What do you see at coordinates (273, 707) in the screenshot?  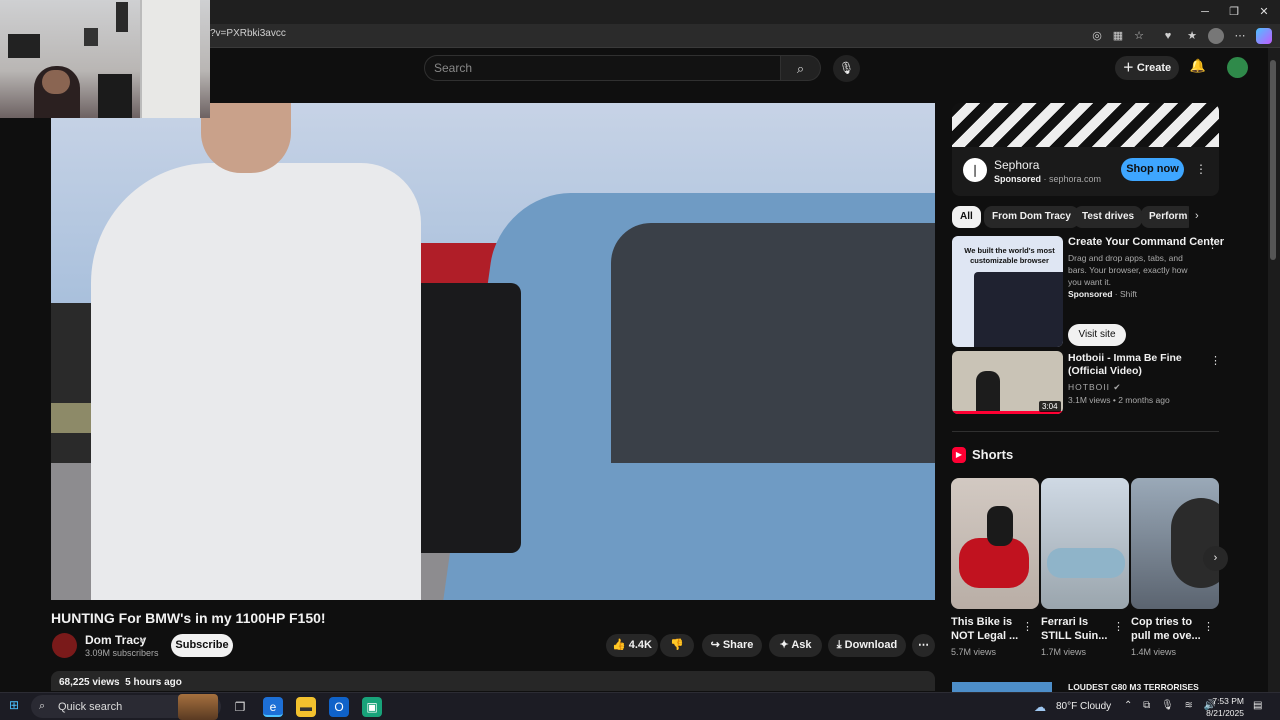 I see `edge-icon: e` at bounding box center [273, 707].